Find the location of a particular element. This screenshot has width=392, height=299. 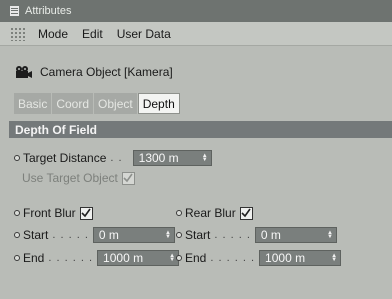

front-end-row: End . . . . . . 1000 m ▲ ▼ is located at coordinates (97, 258).